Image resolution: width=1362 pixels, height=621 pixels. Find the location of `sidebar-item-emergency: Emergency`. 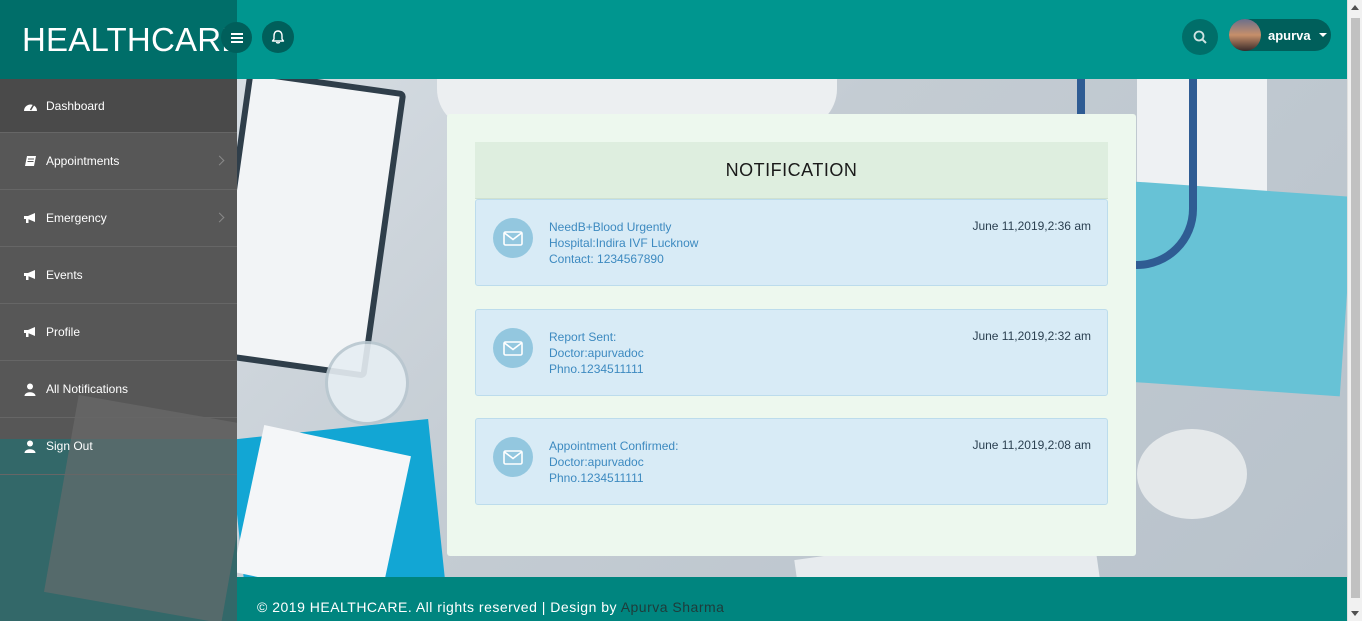

sidebar-item-emergency: Emergency is located at coordinates (118, 218).